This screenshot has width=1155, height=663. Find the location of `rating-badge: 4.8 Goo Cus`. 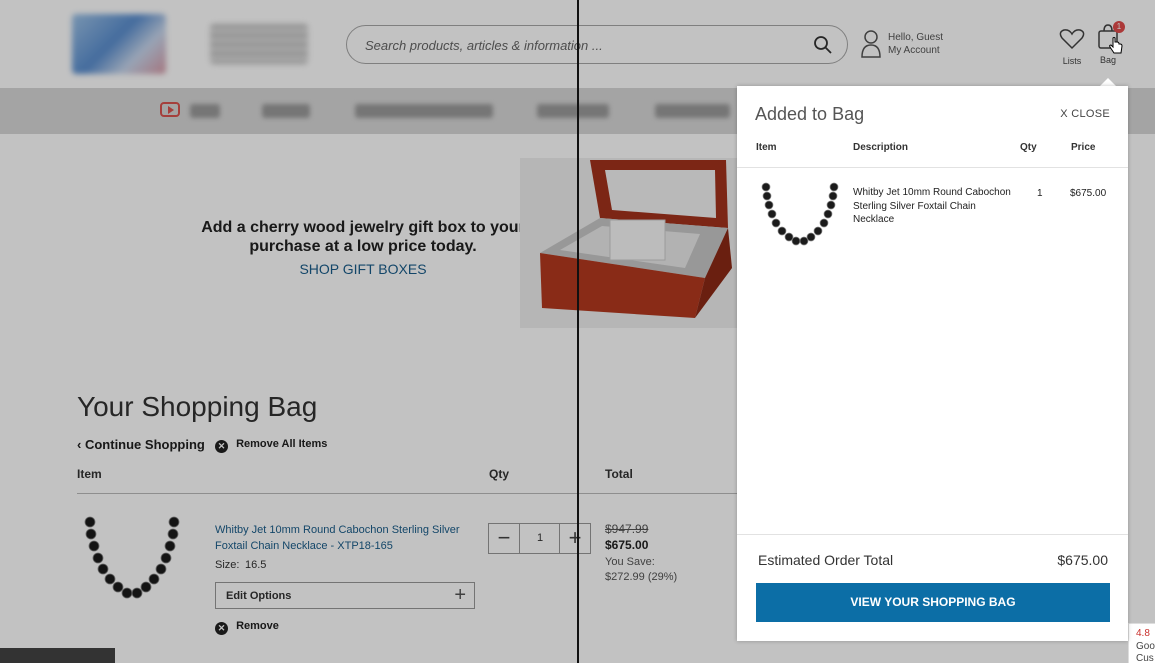

rating-badge: 4.8 Goo Cus is located at coordinates (1141, 643).